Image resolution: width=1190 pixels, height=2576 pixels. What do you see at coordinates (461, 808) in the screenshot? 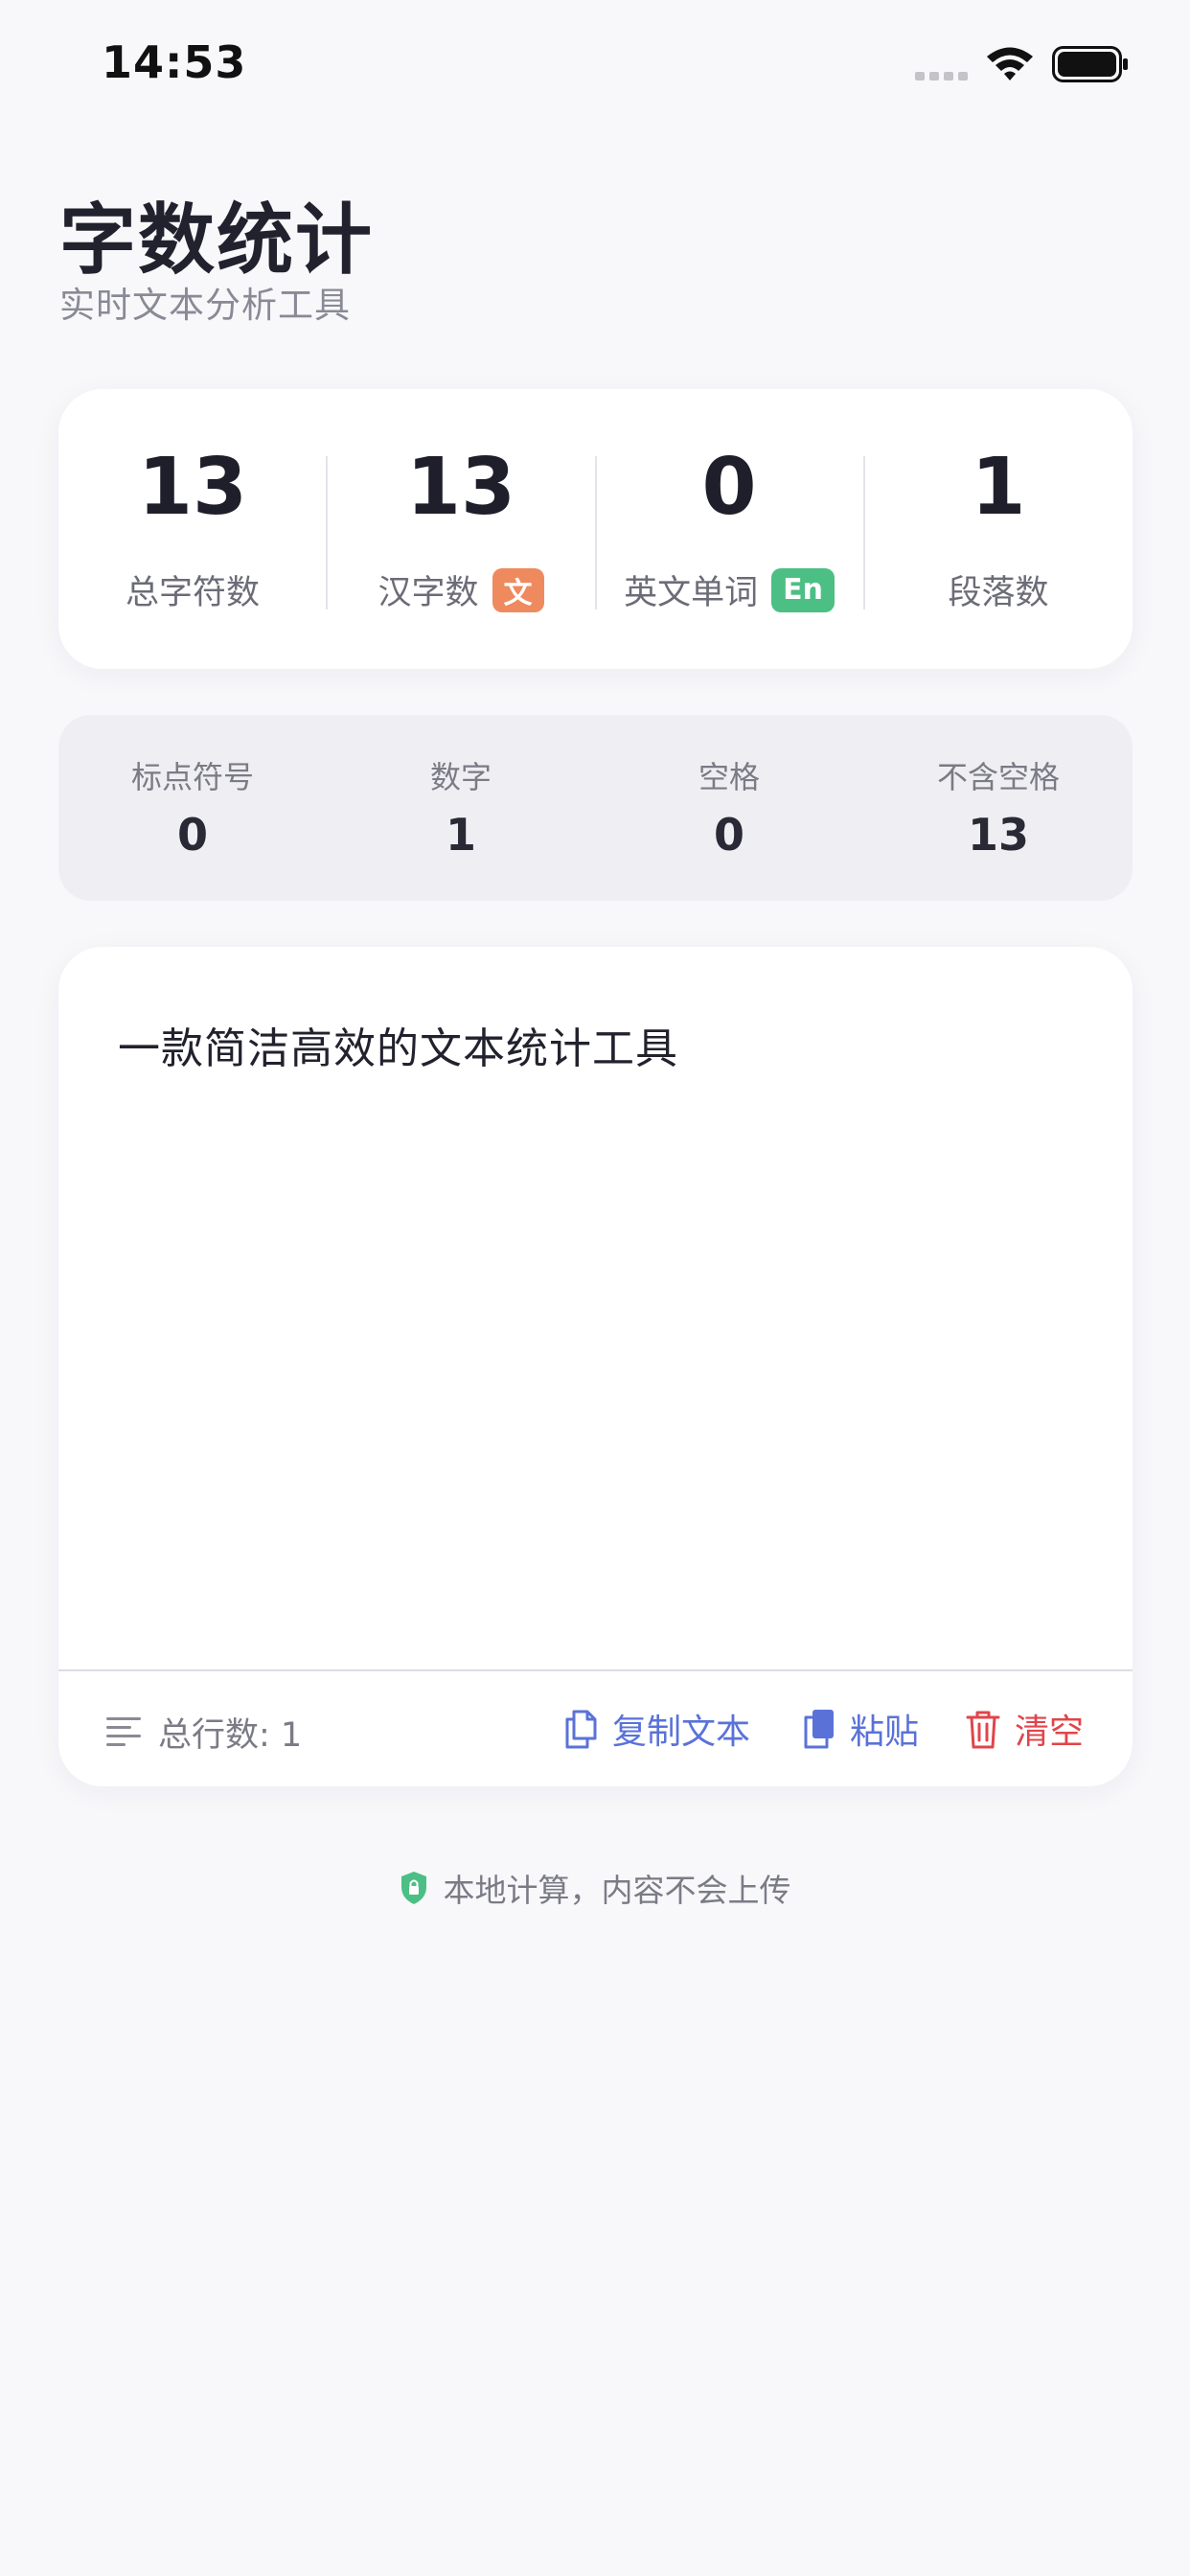
I see `stat-digits: 数字 1` at bounding box center [461, 808].